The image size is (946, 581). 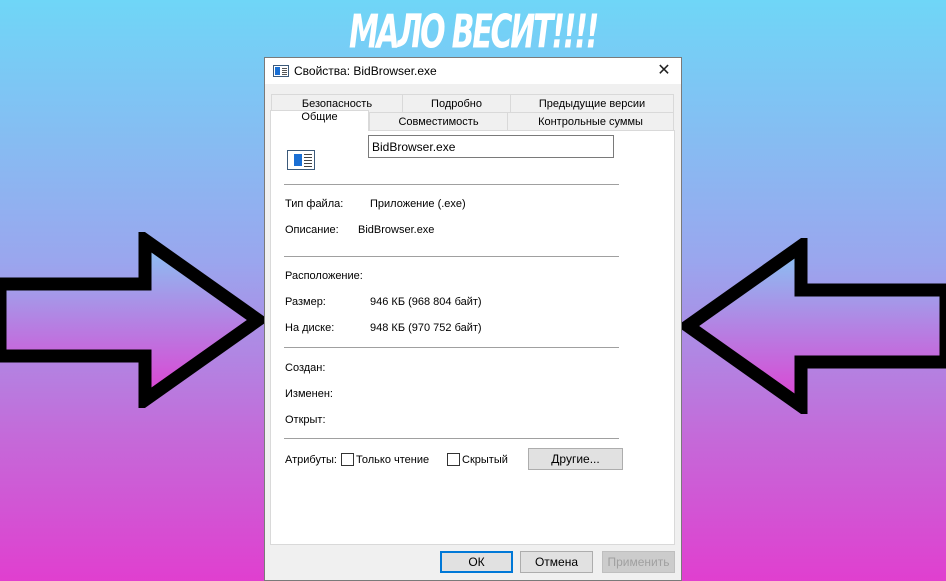 What do you see at coordinates (426, 328) in the screenshot?
I see `disk-size-value: 948 КБ (970 752 байт)` at bounding box center [426, 328].